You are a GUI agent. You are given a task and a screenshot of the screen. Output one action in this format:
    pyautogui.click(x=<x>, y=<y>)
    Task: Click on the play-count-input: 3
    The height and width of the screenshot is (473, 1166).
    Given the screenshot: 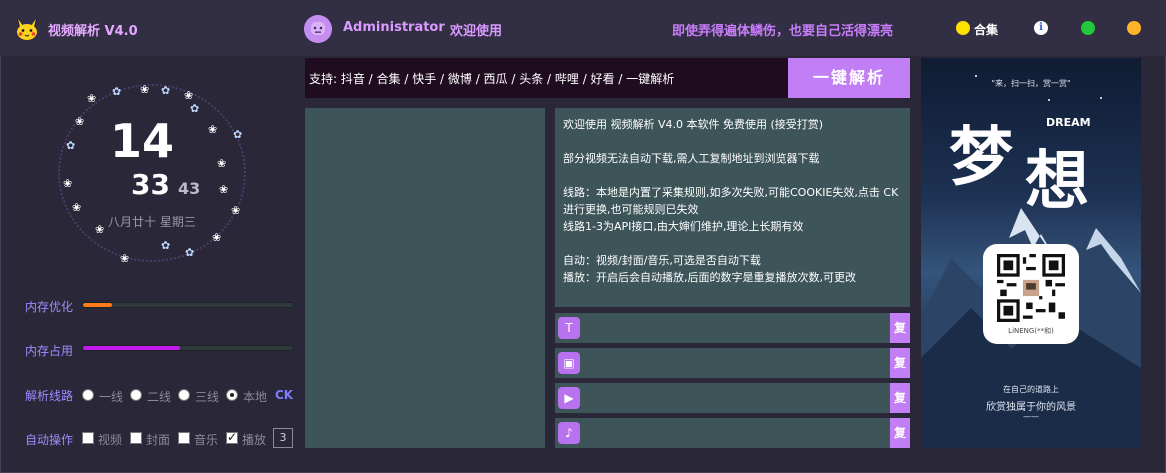 What is the action you would take?
    pyautogui.click(x=283, y=438)
    